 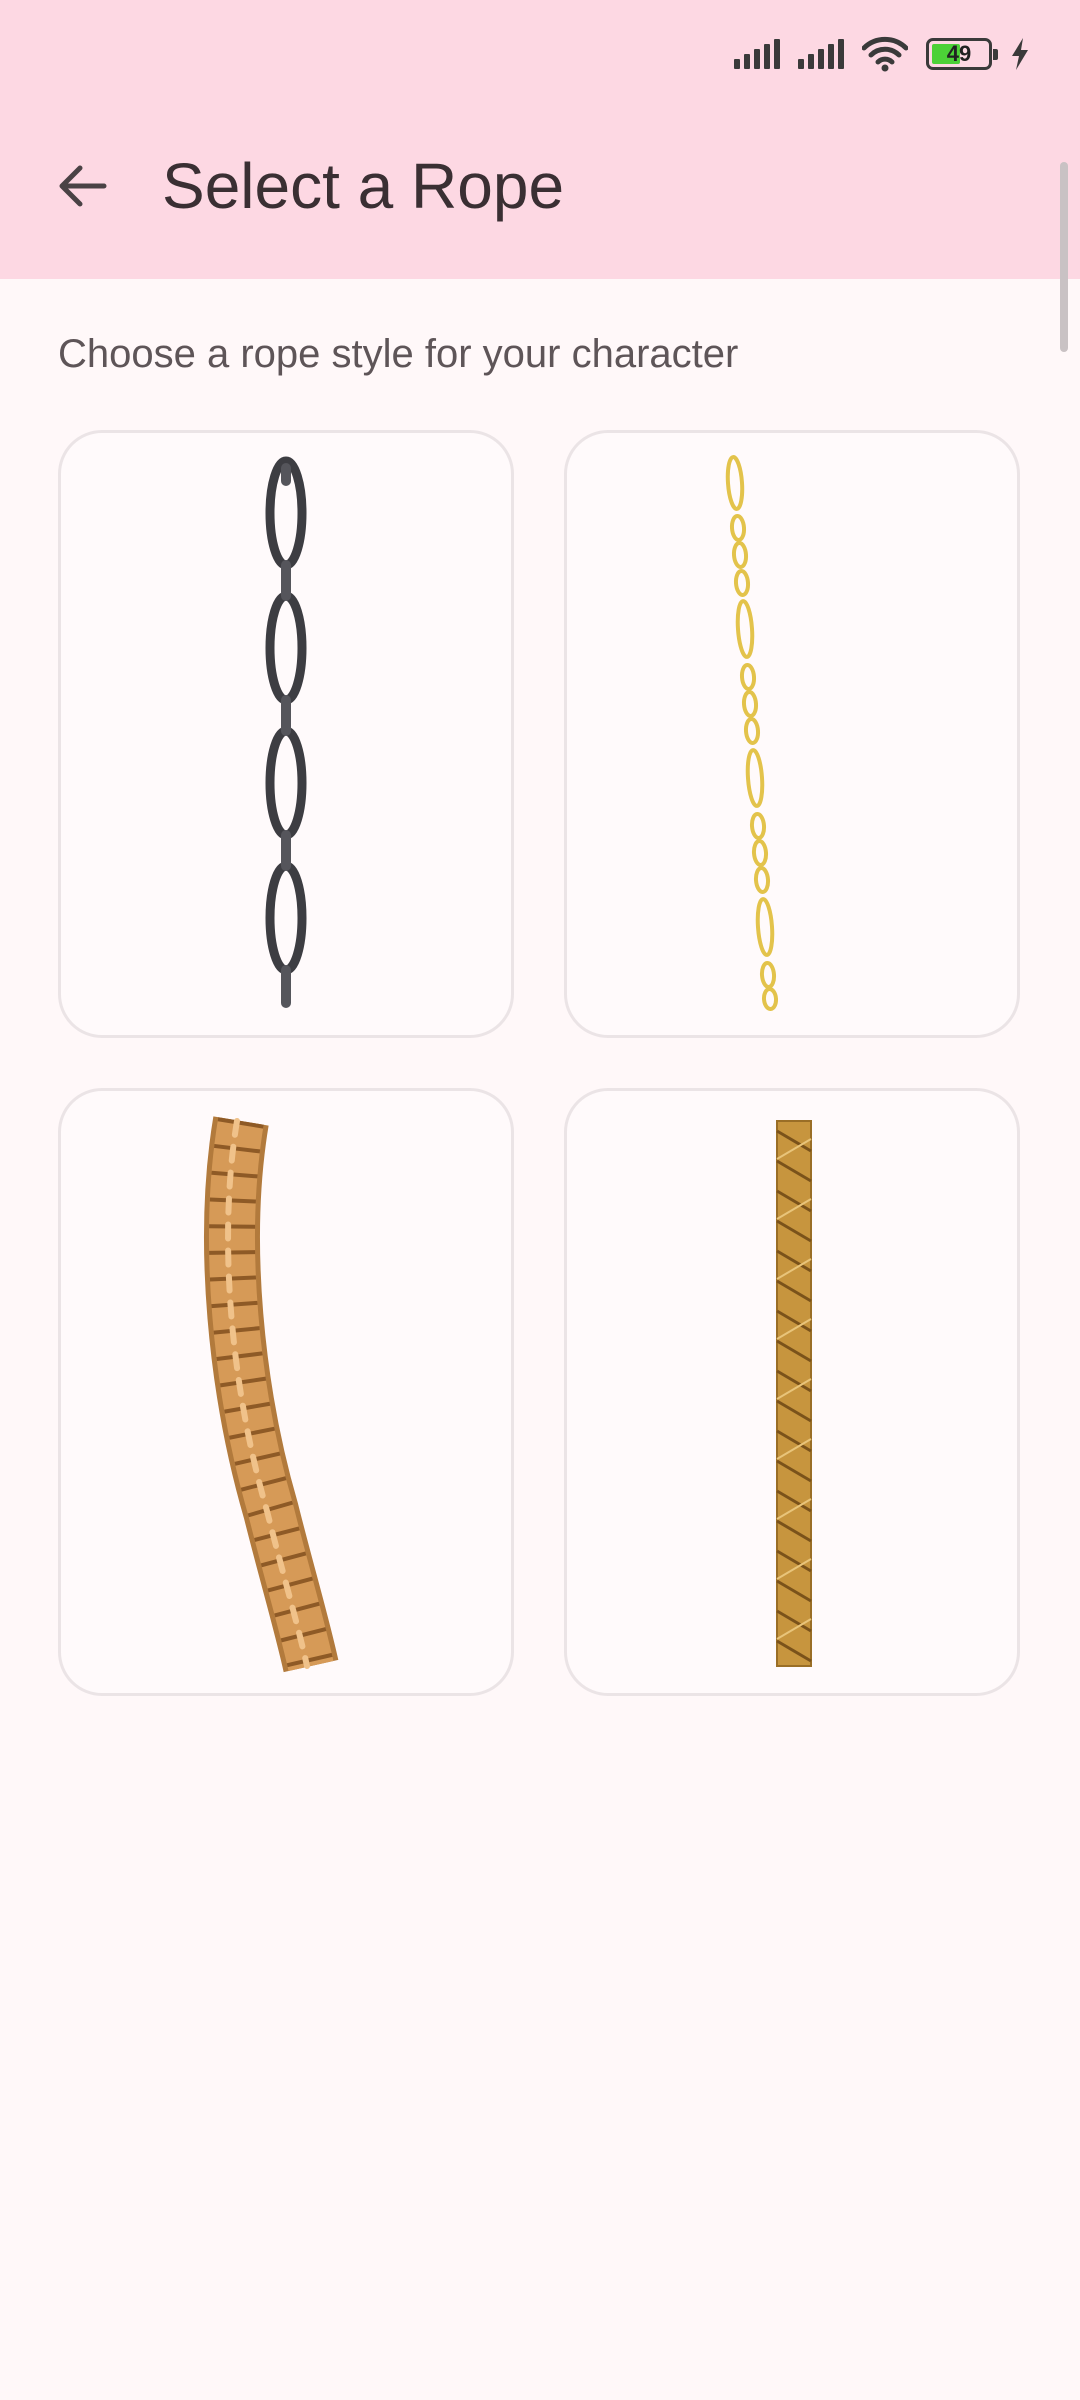 I want to click on back-button, so click(x=82, y=186).